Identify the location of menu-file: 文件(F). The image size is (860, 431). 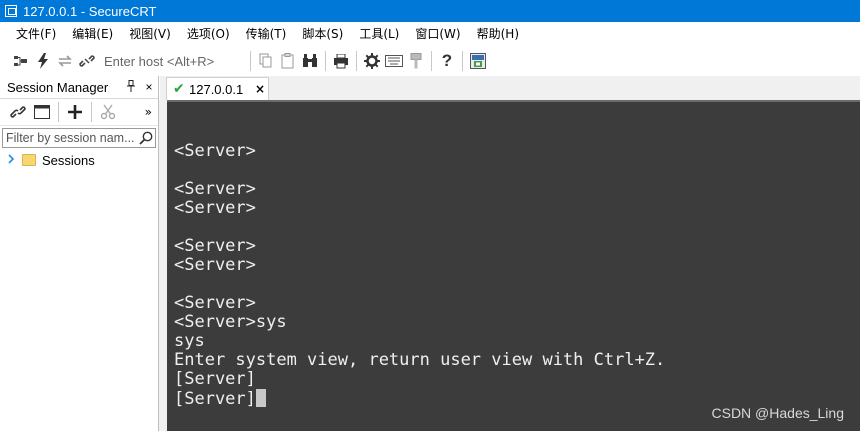
(36, 34).